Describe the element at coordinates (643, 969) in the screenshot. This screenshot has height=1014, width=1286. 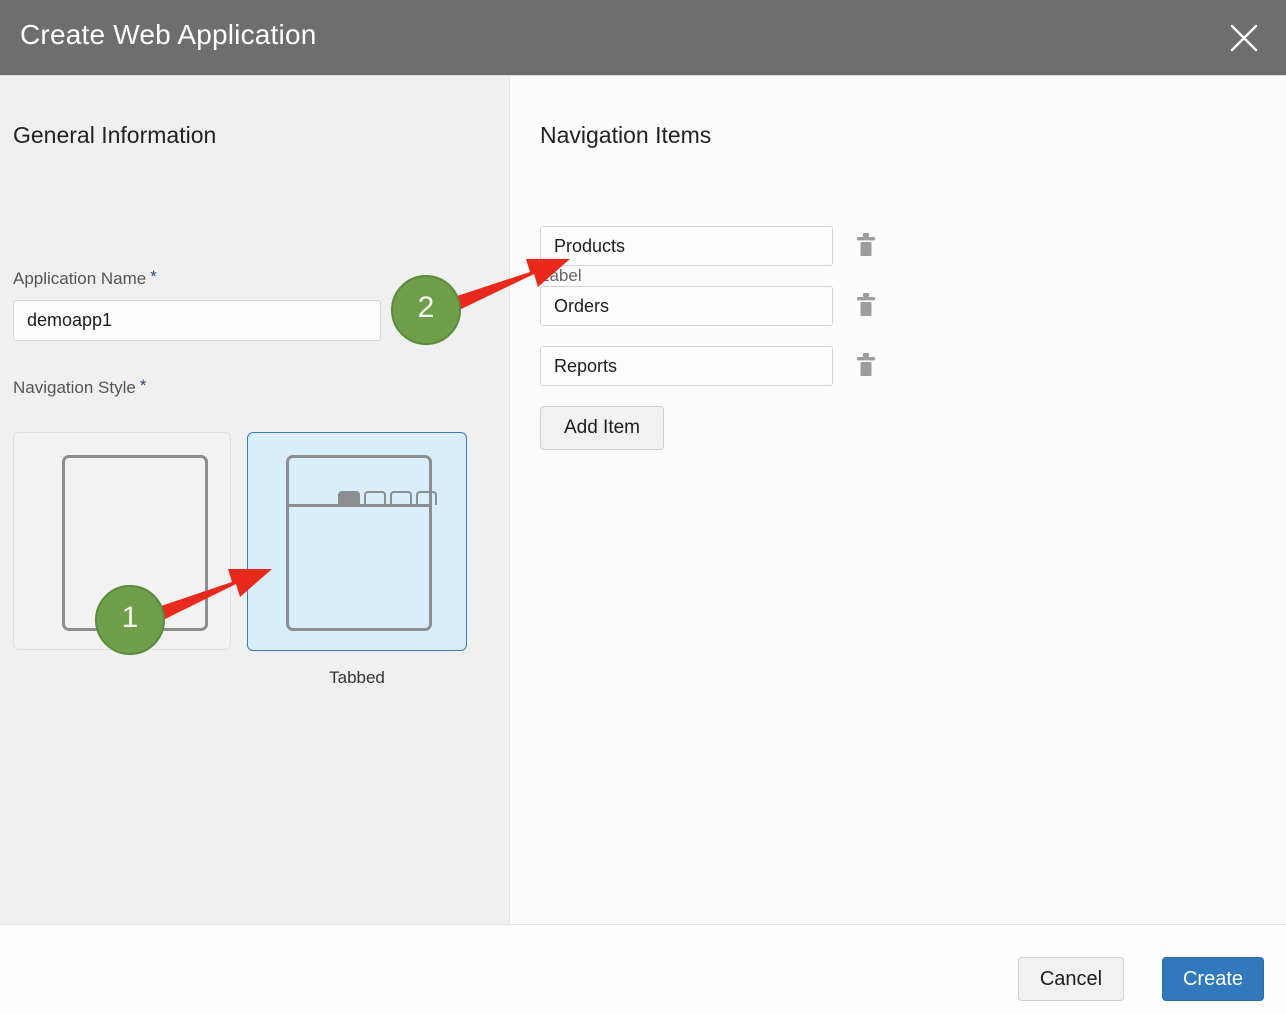
I see `dialog-footer: Cancel Create` at that location.